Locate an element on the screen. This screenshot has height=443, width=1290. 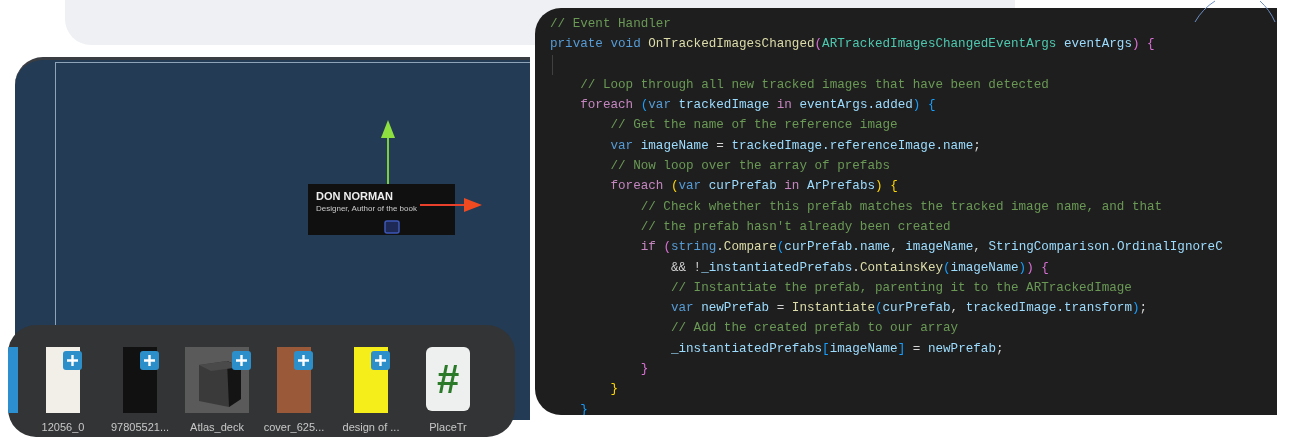
y-axis-arrow-icon is located at coordinates (388, 151).